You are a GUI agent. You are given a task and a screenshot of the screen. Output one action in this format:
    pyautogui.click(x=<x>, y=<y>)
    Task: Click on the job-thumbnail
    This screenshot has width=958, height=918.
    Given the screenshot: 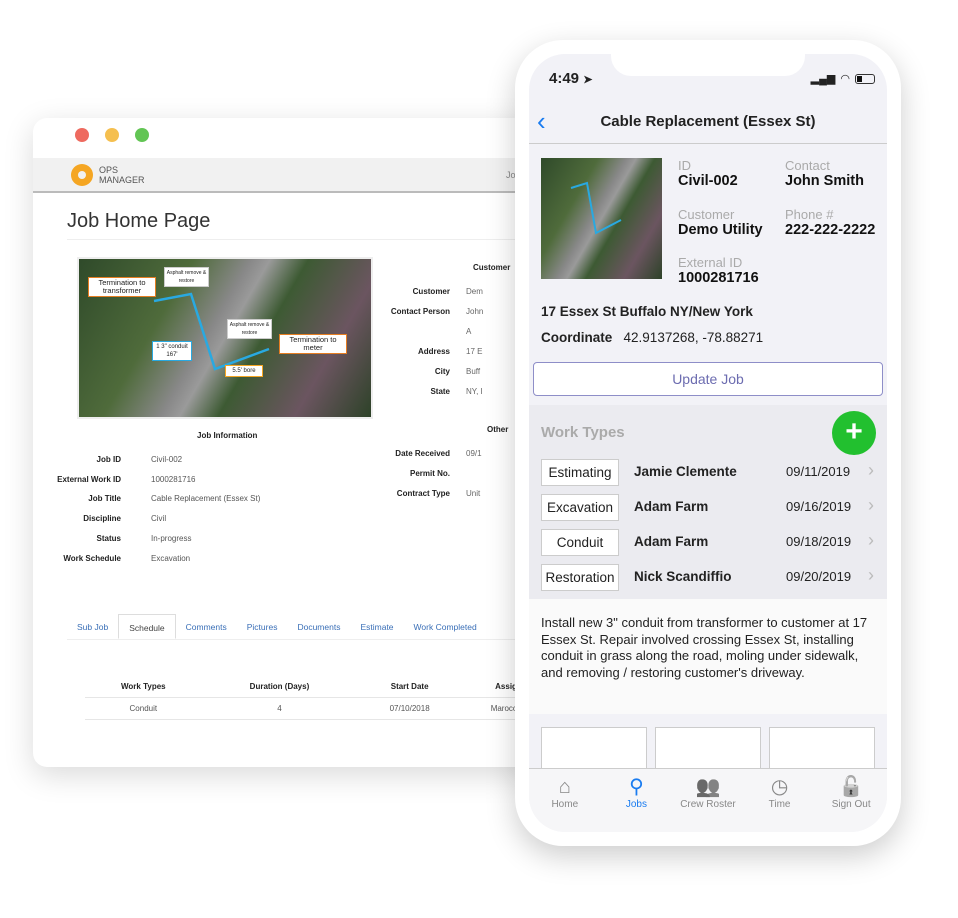 What is the action you would take?
    pyautogui.click(x=601, y=218)
    